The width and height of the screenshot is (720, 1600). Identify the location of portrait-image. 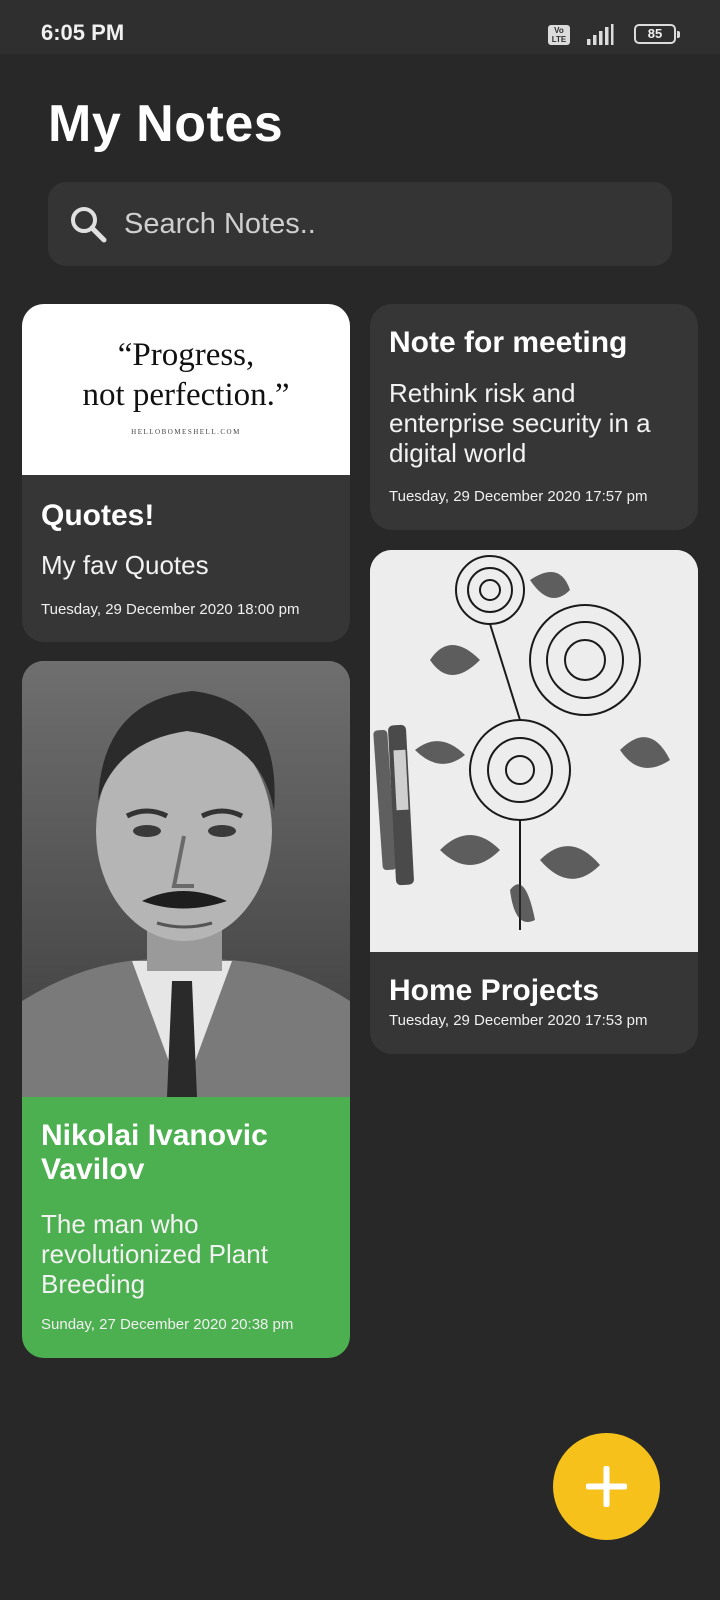
(186, 879).